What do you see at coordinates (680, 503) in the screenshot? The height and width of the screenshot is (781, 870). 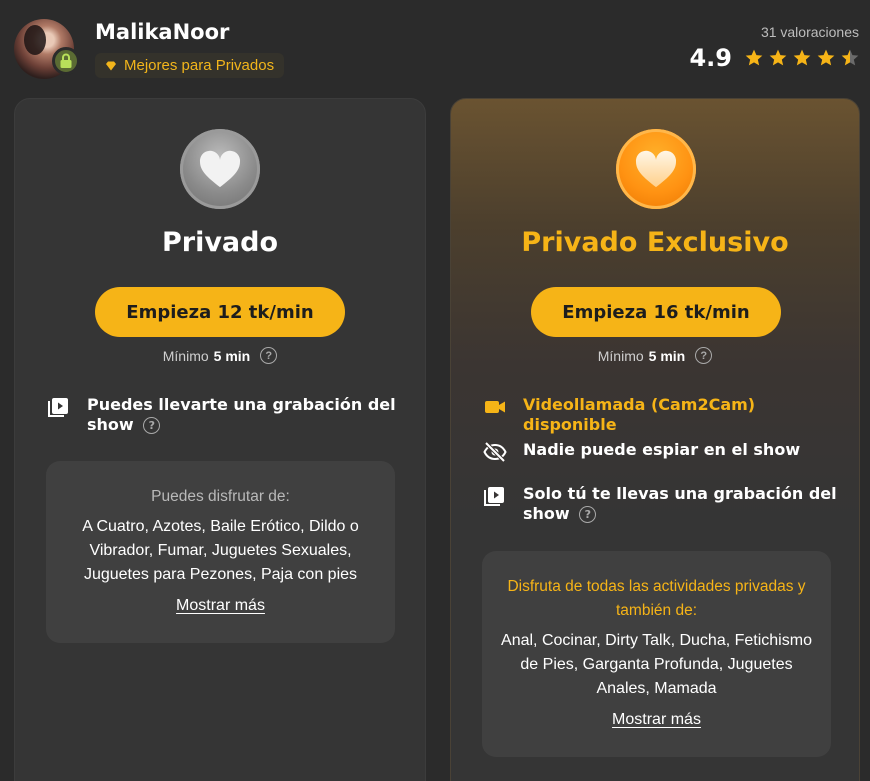 I see `feature-text: Solo tú te llevas una grabación del show` at bounding box center [680, 503].